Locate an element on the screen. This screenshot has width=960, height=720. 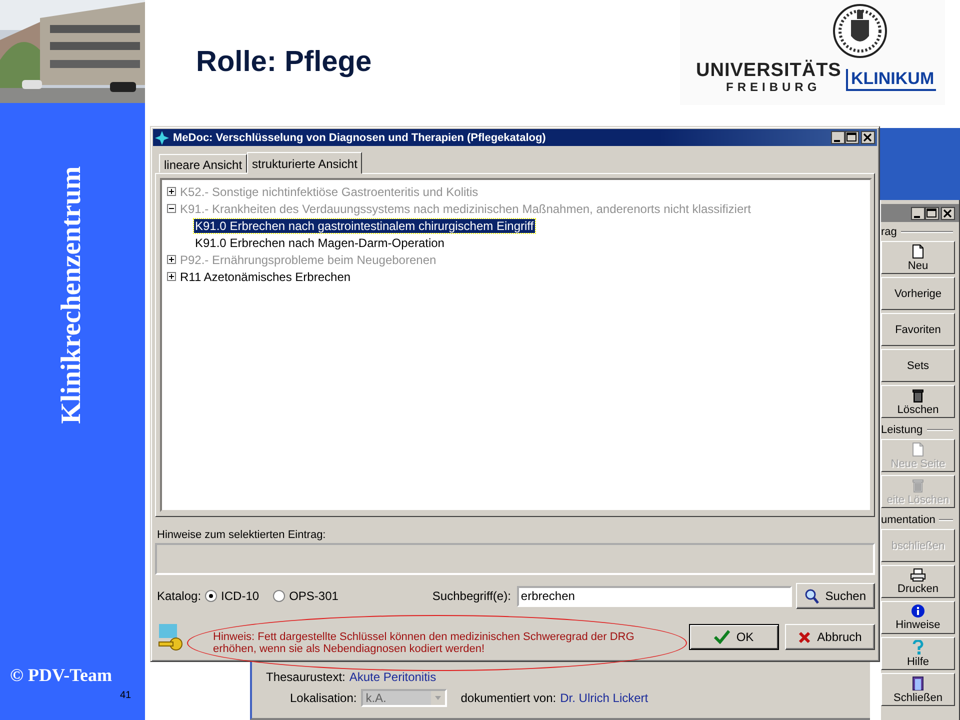
field-value: Akute Peritonitis is located at coordinates (392, 677).